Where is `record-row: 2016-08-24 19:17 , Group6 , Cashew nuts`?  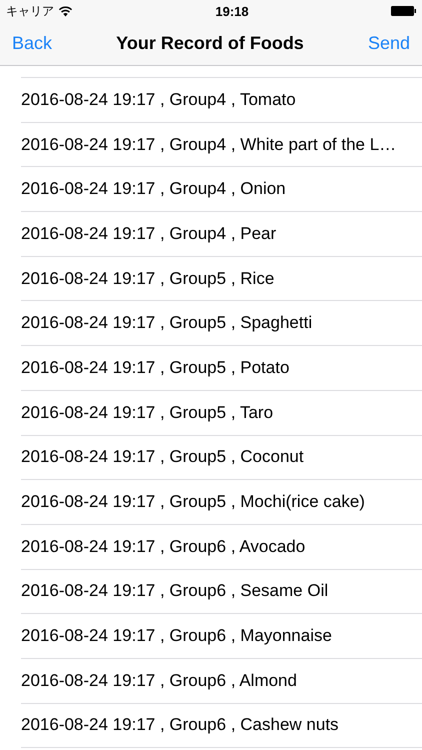 record-row: 2016-08-24 19:17 , Group6 , Cashew nuts is located at coordinates (180, 725).